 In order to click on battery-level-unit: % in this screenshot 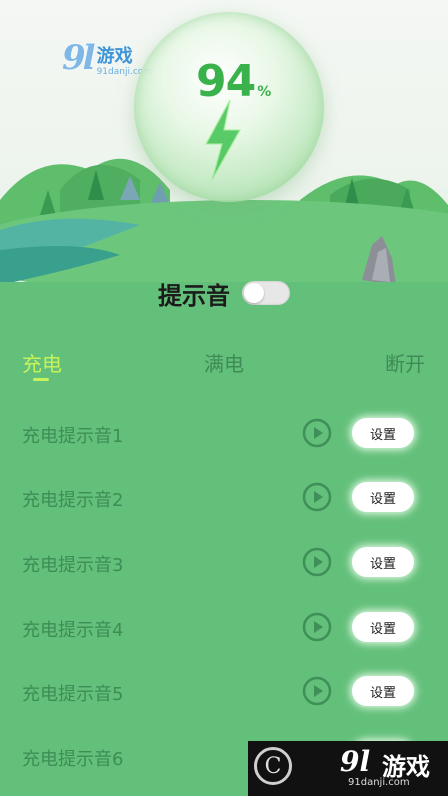, I will do `click(264, 92)`.